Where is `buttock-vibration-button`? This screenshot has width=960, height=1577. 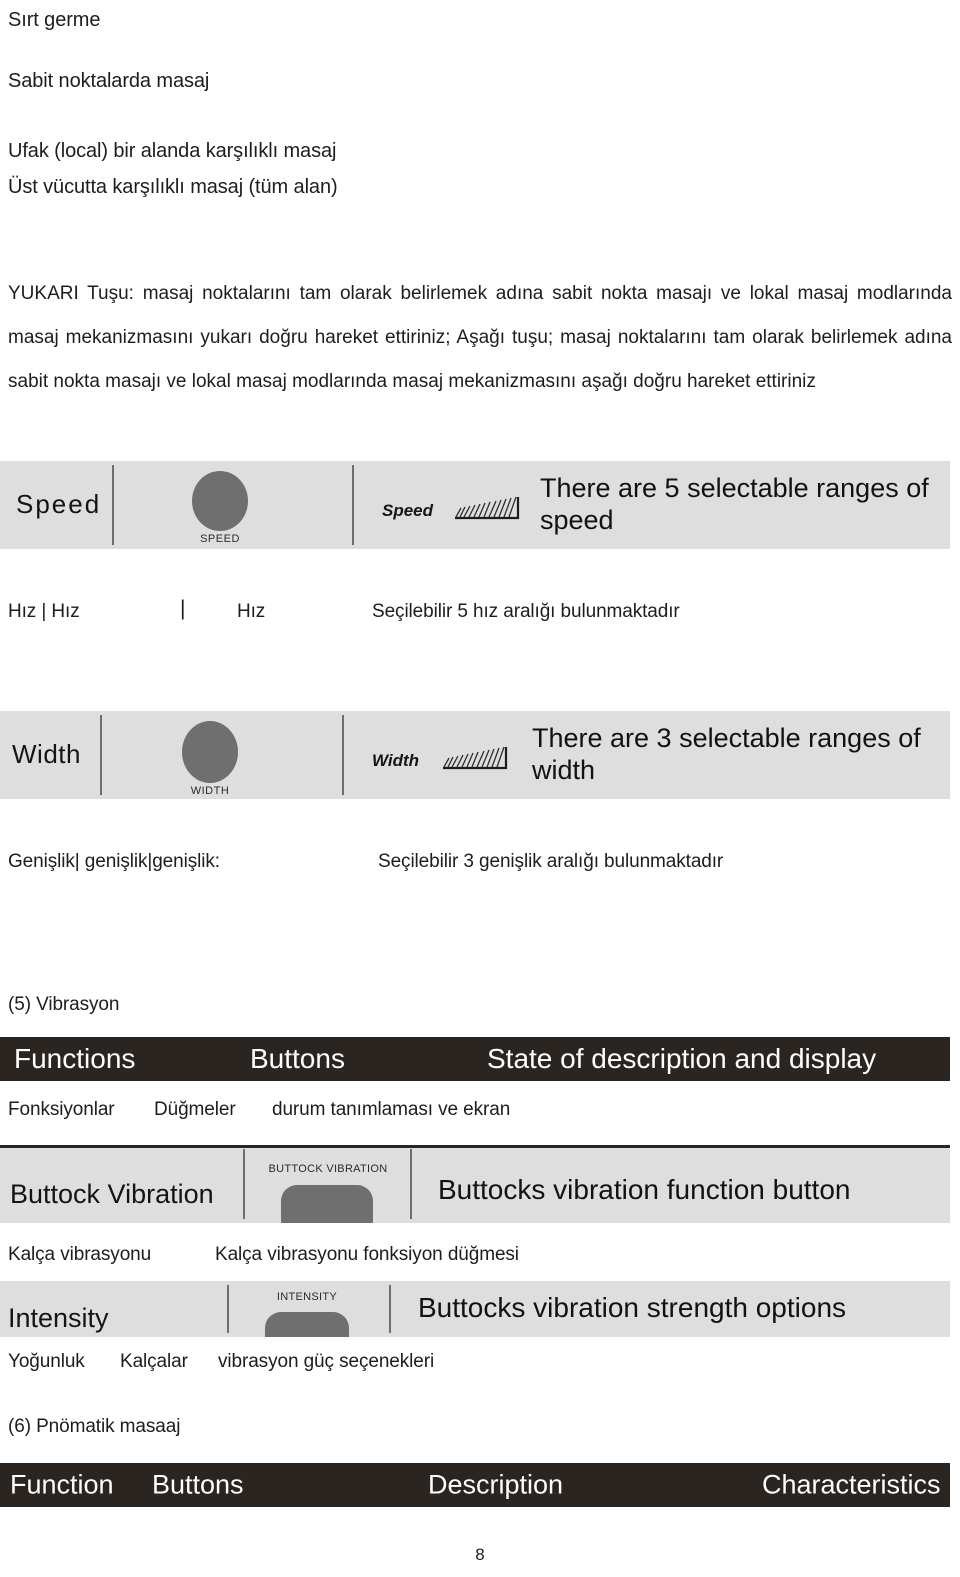 buttock-vibration-button is located at coordinates (327, 1204).